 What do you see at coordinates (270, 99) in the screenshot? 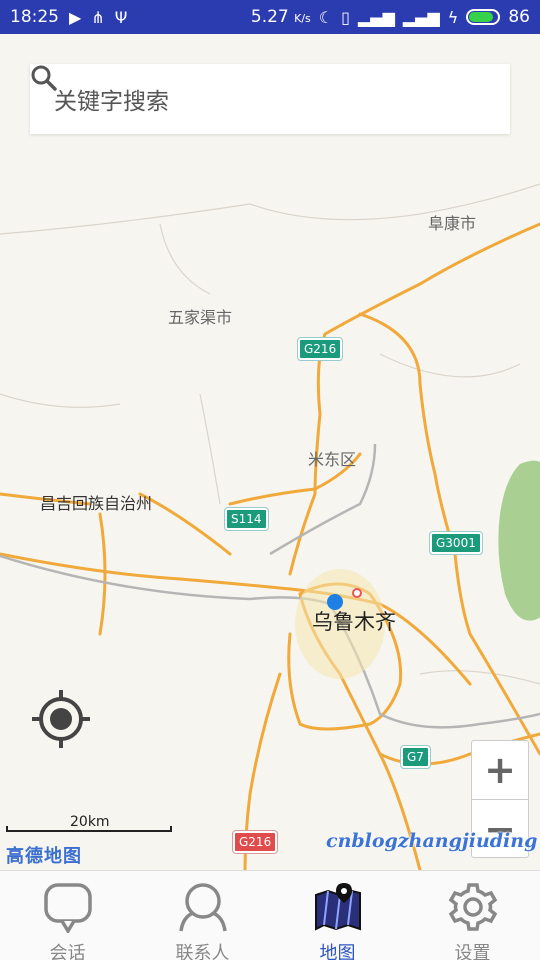
I see `search-input: 关键字搜索` at bounding box center [270, 99].